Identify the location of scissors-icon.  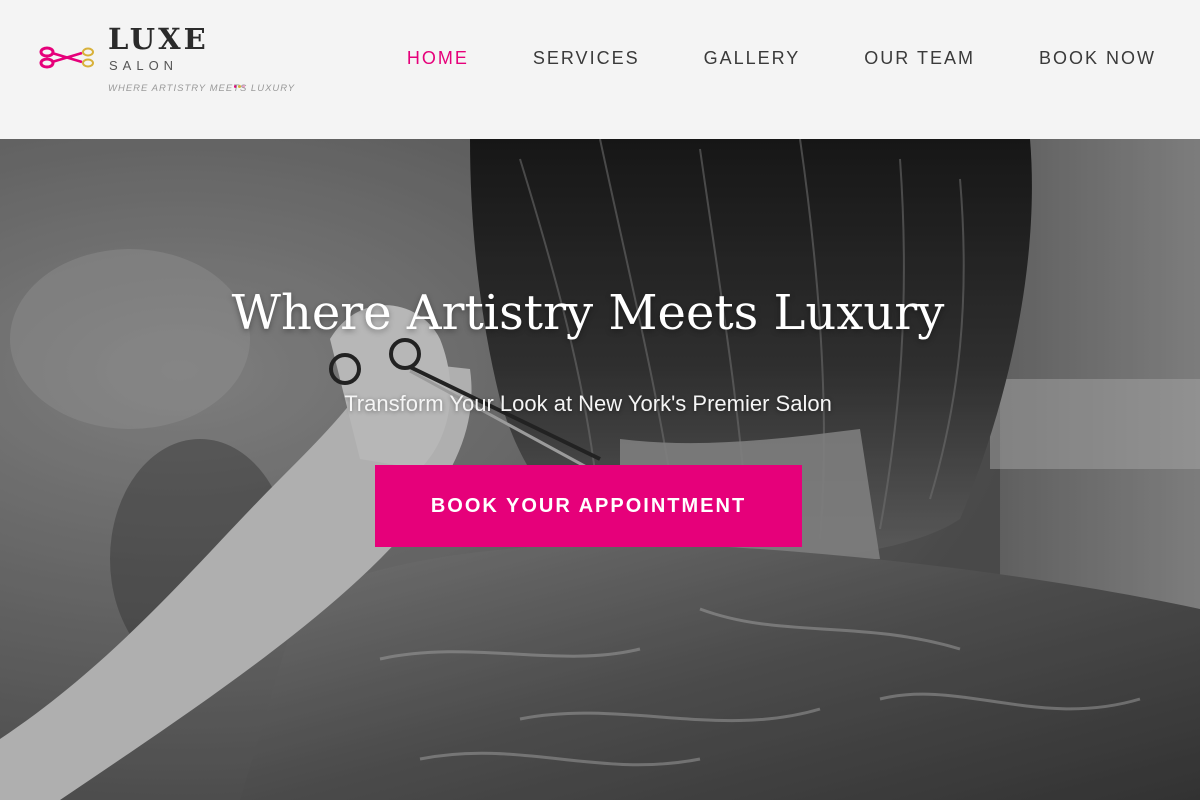
(66, 57).